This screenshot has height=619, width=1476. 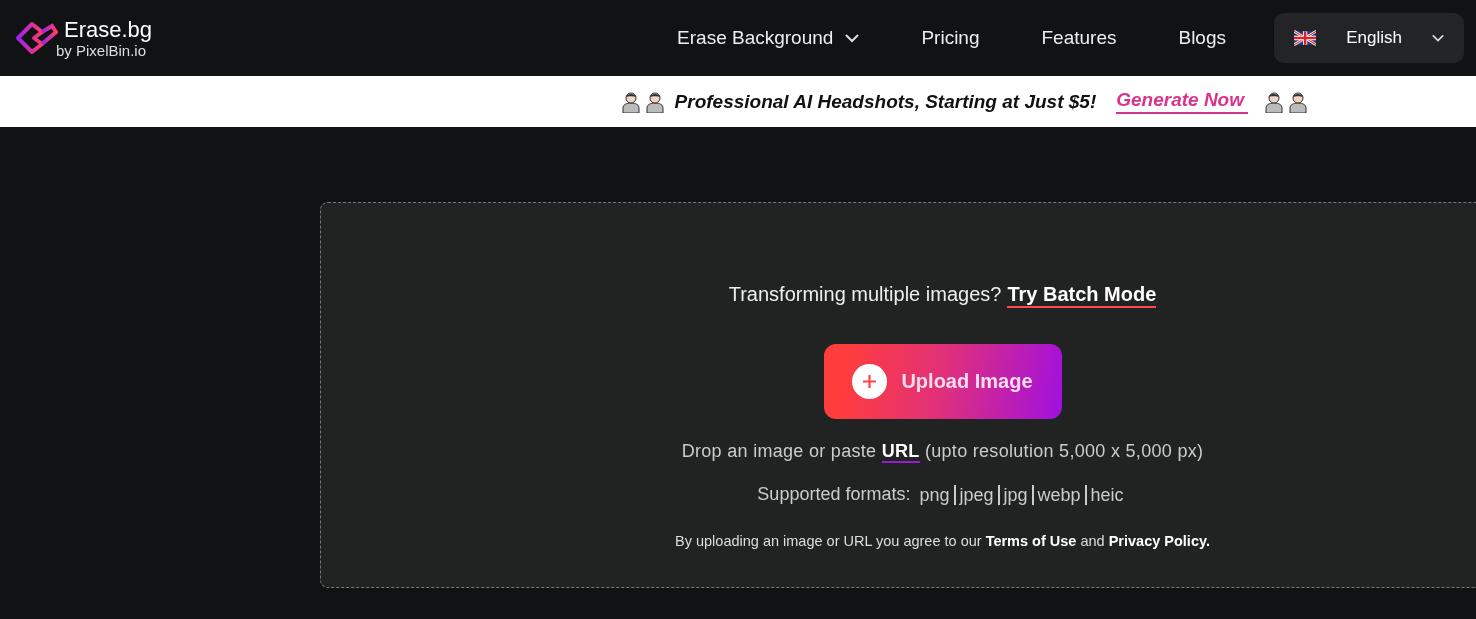 I want to click on nav-link: Blogs, so click(x=1202, y=38).